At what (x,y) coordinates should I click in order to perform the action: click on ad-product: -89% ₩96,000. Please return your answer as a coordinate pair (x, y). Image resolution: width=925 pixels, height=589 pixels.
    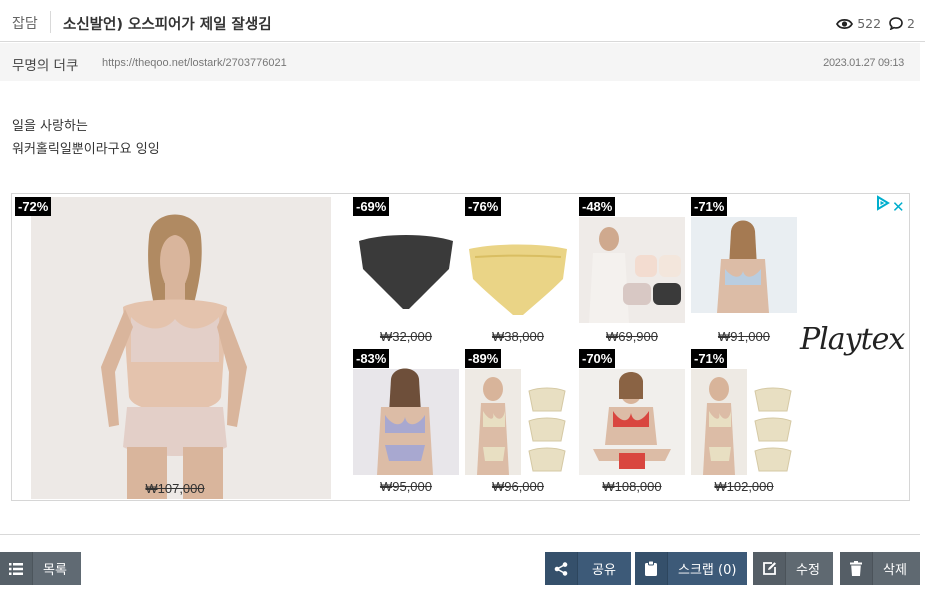
    Looking at the image, I should click on (518, 424).